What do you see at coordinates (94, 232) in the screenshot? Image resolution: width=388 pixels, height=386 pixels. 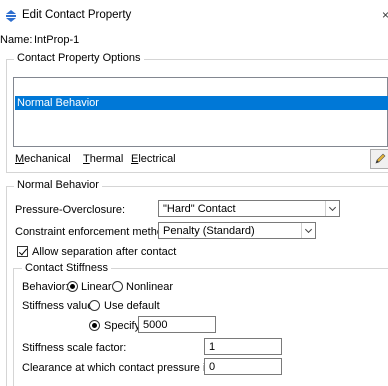 I see `constraint-method-label: Constraint enforcement method:` at bounding box center [94, 232].